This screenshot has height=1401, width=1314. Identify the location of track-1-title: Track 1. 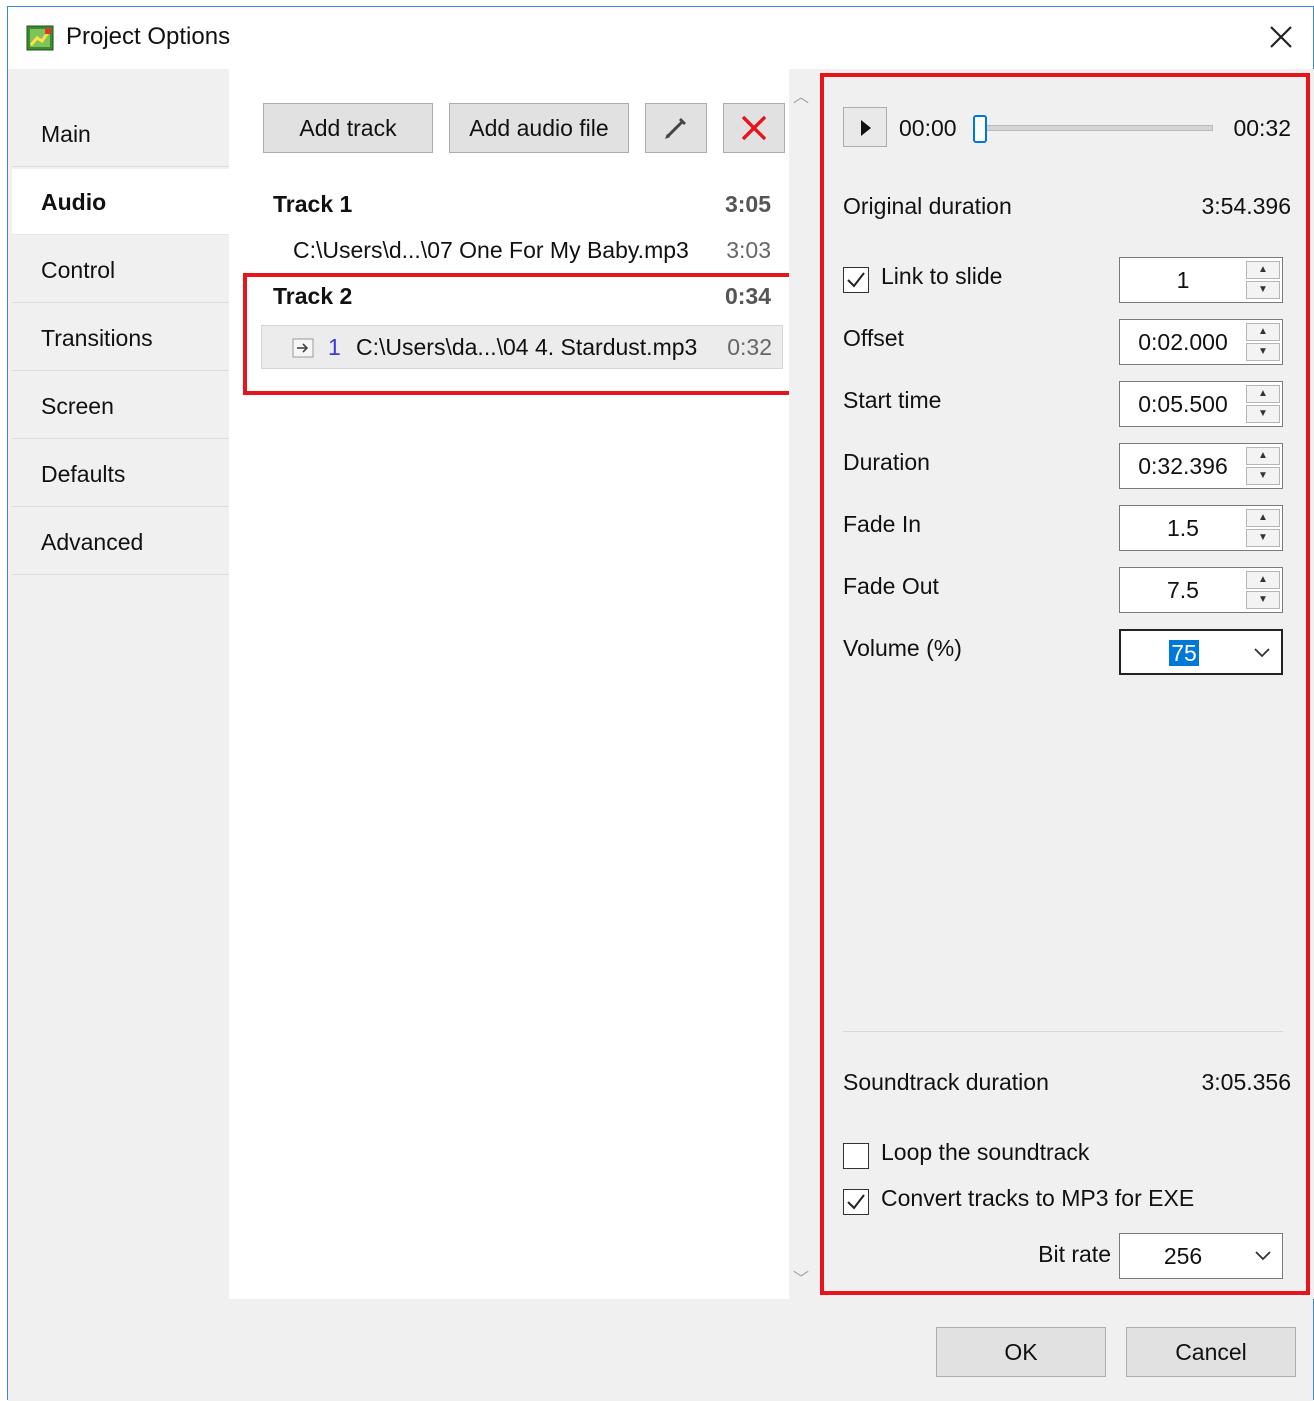
(312, 204).